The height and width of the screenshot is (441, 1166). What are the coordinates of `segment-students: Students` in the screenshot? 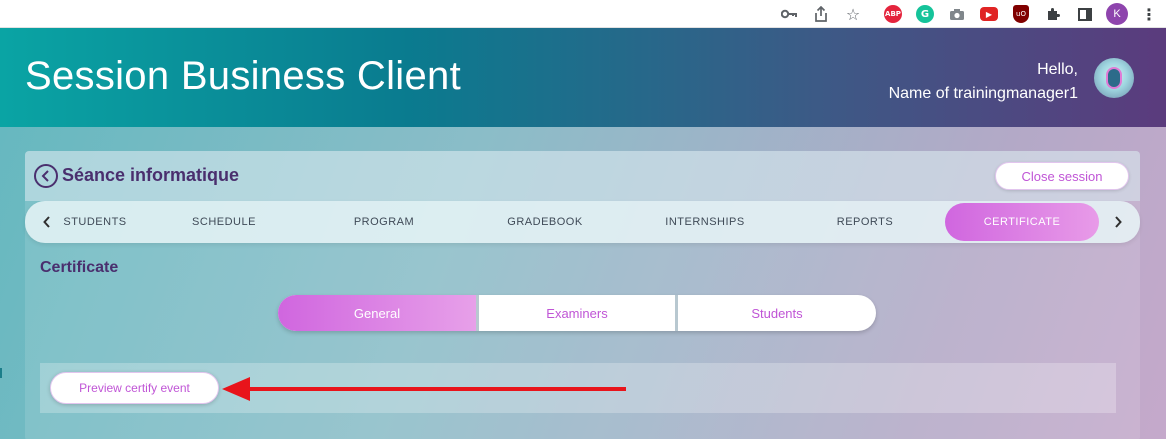 It's located at (777, 313).